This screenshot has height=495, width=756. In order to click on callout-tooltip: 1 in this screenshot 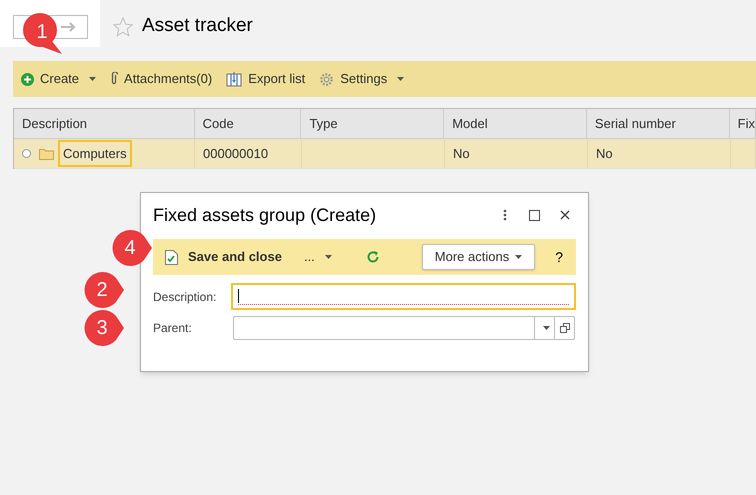, I will do `click(42, 32)`.